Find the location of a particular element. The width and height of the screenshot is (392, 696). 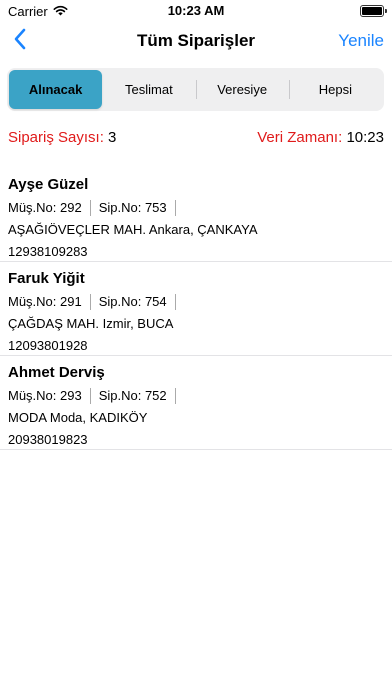

summary-row: Sipariş Sayısı: 3 Veri Zamanı: 10:23 is located at coordinates (196, 139).